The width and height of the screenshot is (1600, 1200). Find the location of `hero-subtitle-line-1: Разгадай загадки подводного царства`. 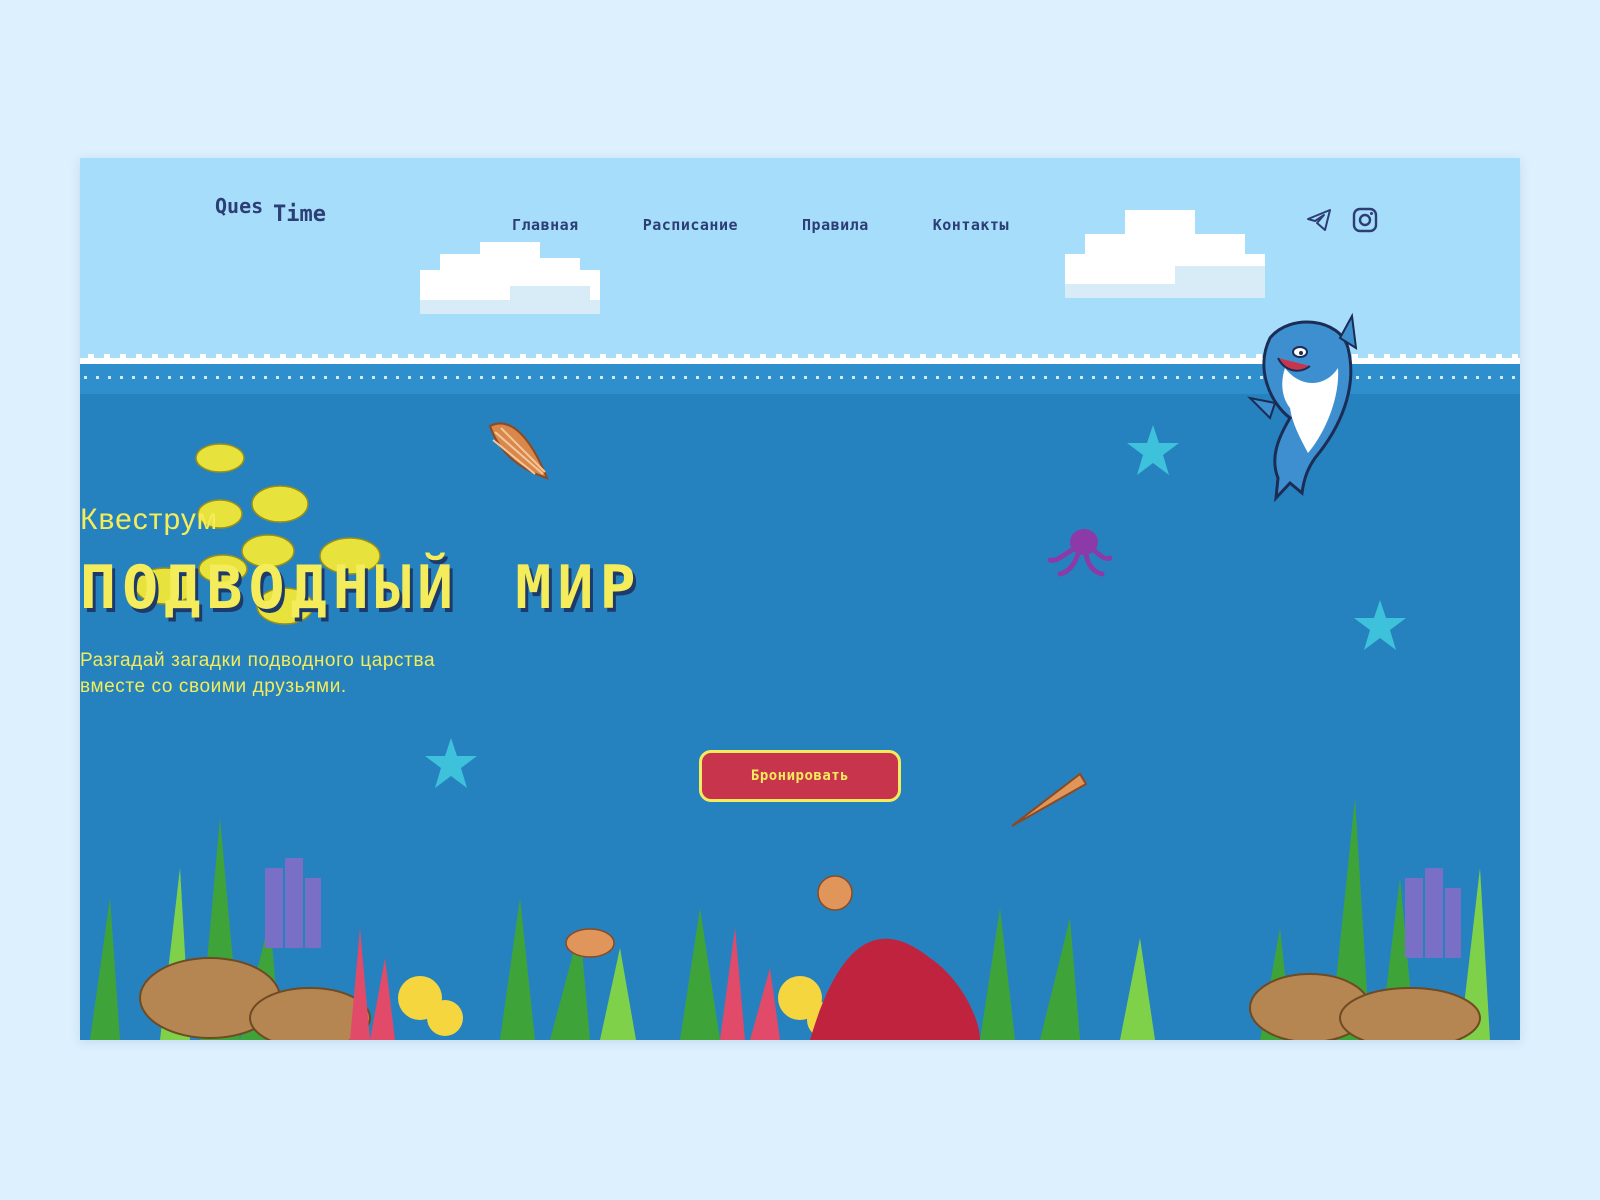

hero-subtitle-line-1: Разгадай загадки подводного царства is located at coordinates (258, 660).